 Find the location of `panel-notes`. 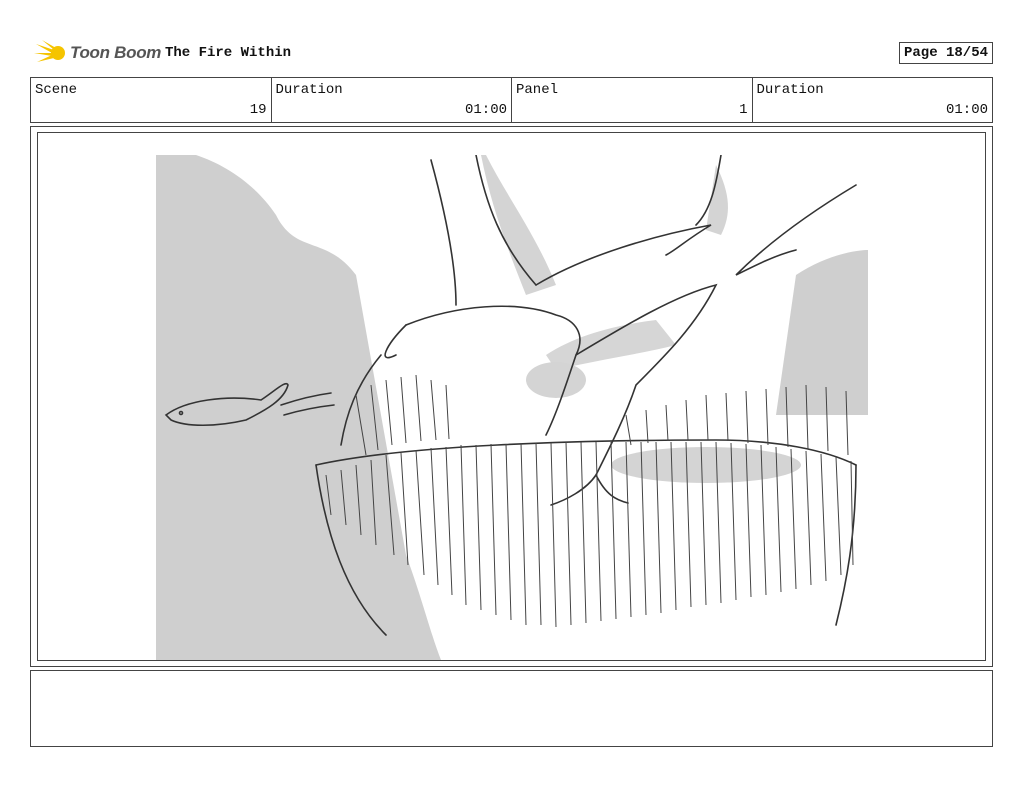

panel-notes is located at coordinates (511, 708).